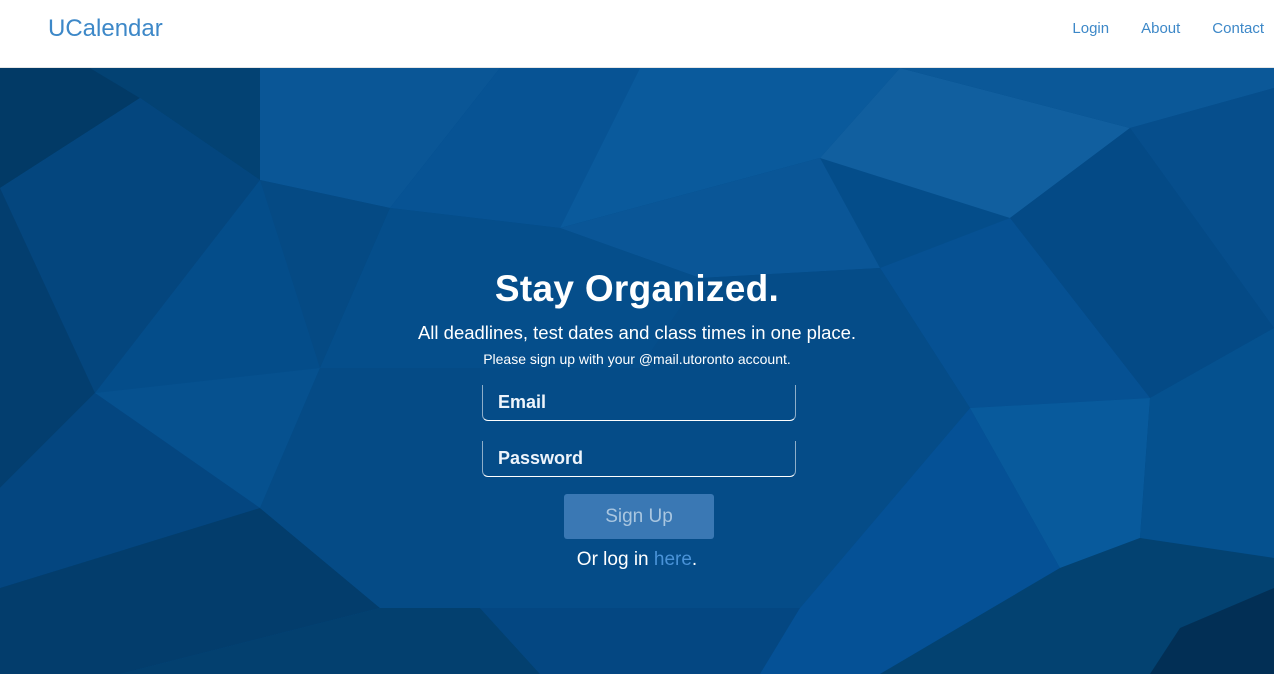  I want to click on nav-about-link: About, so click(1160, 28).